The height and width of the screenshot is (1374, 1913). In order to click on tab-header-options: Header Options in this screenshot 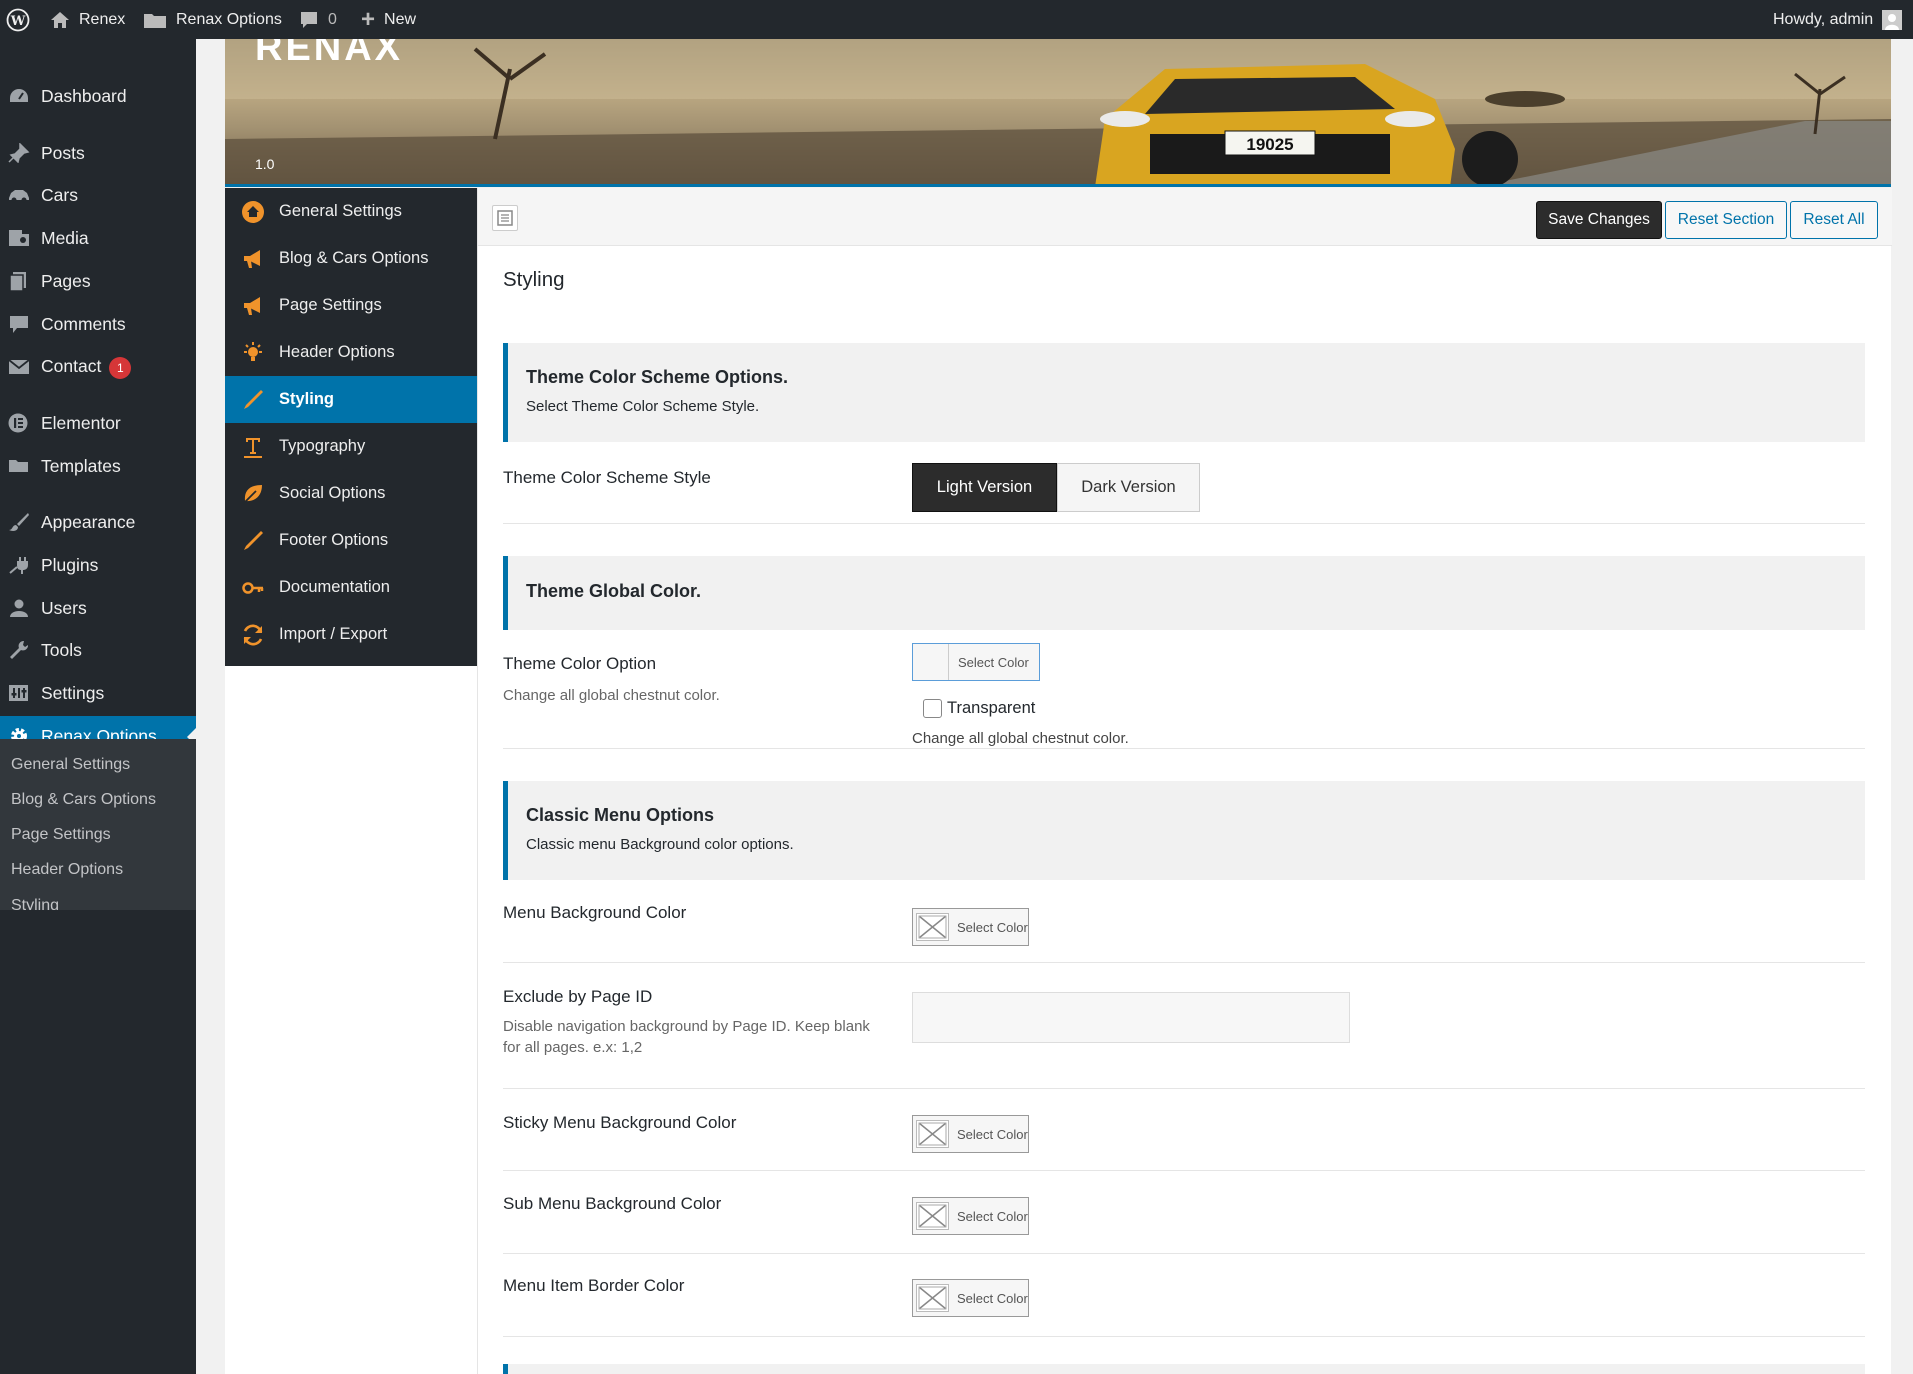, I will do `click(351, 352)`.